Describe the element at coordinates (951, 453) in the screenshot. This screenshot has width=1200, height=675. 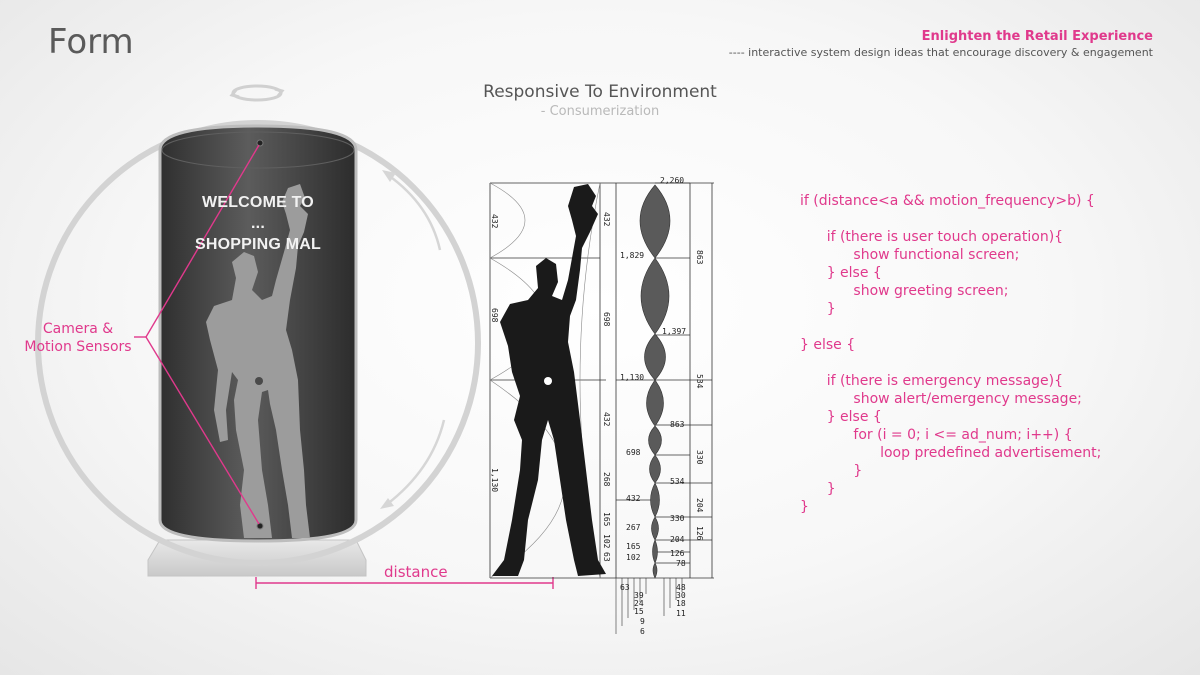
I see `code-line: loop predefined advertisement;` at that location.